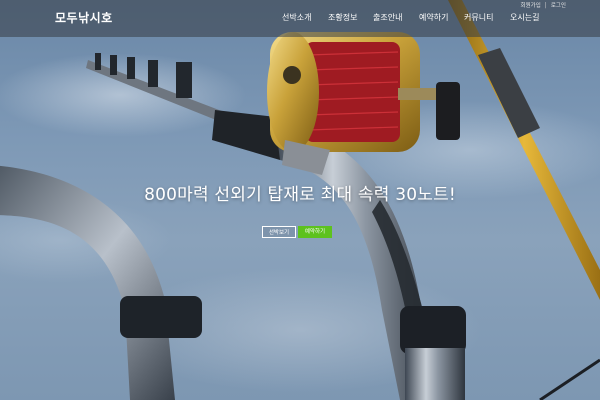 This screenshot has height=400, width=600. I want to click on nav-item-catch-report: 조황정보, so click(342, 17).